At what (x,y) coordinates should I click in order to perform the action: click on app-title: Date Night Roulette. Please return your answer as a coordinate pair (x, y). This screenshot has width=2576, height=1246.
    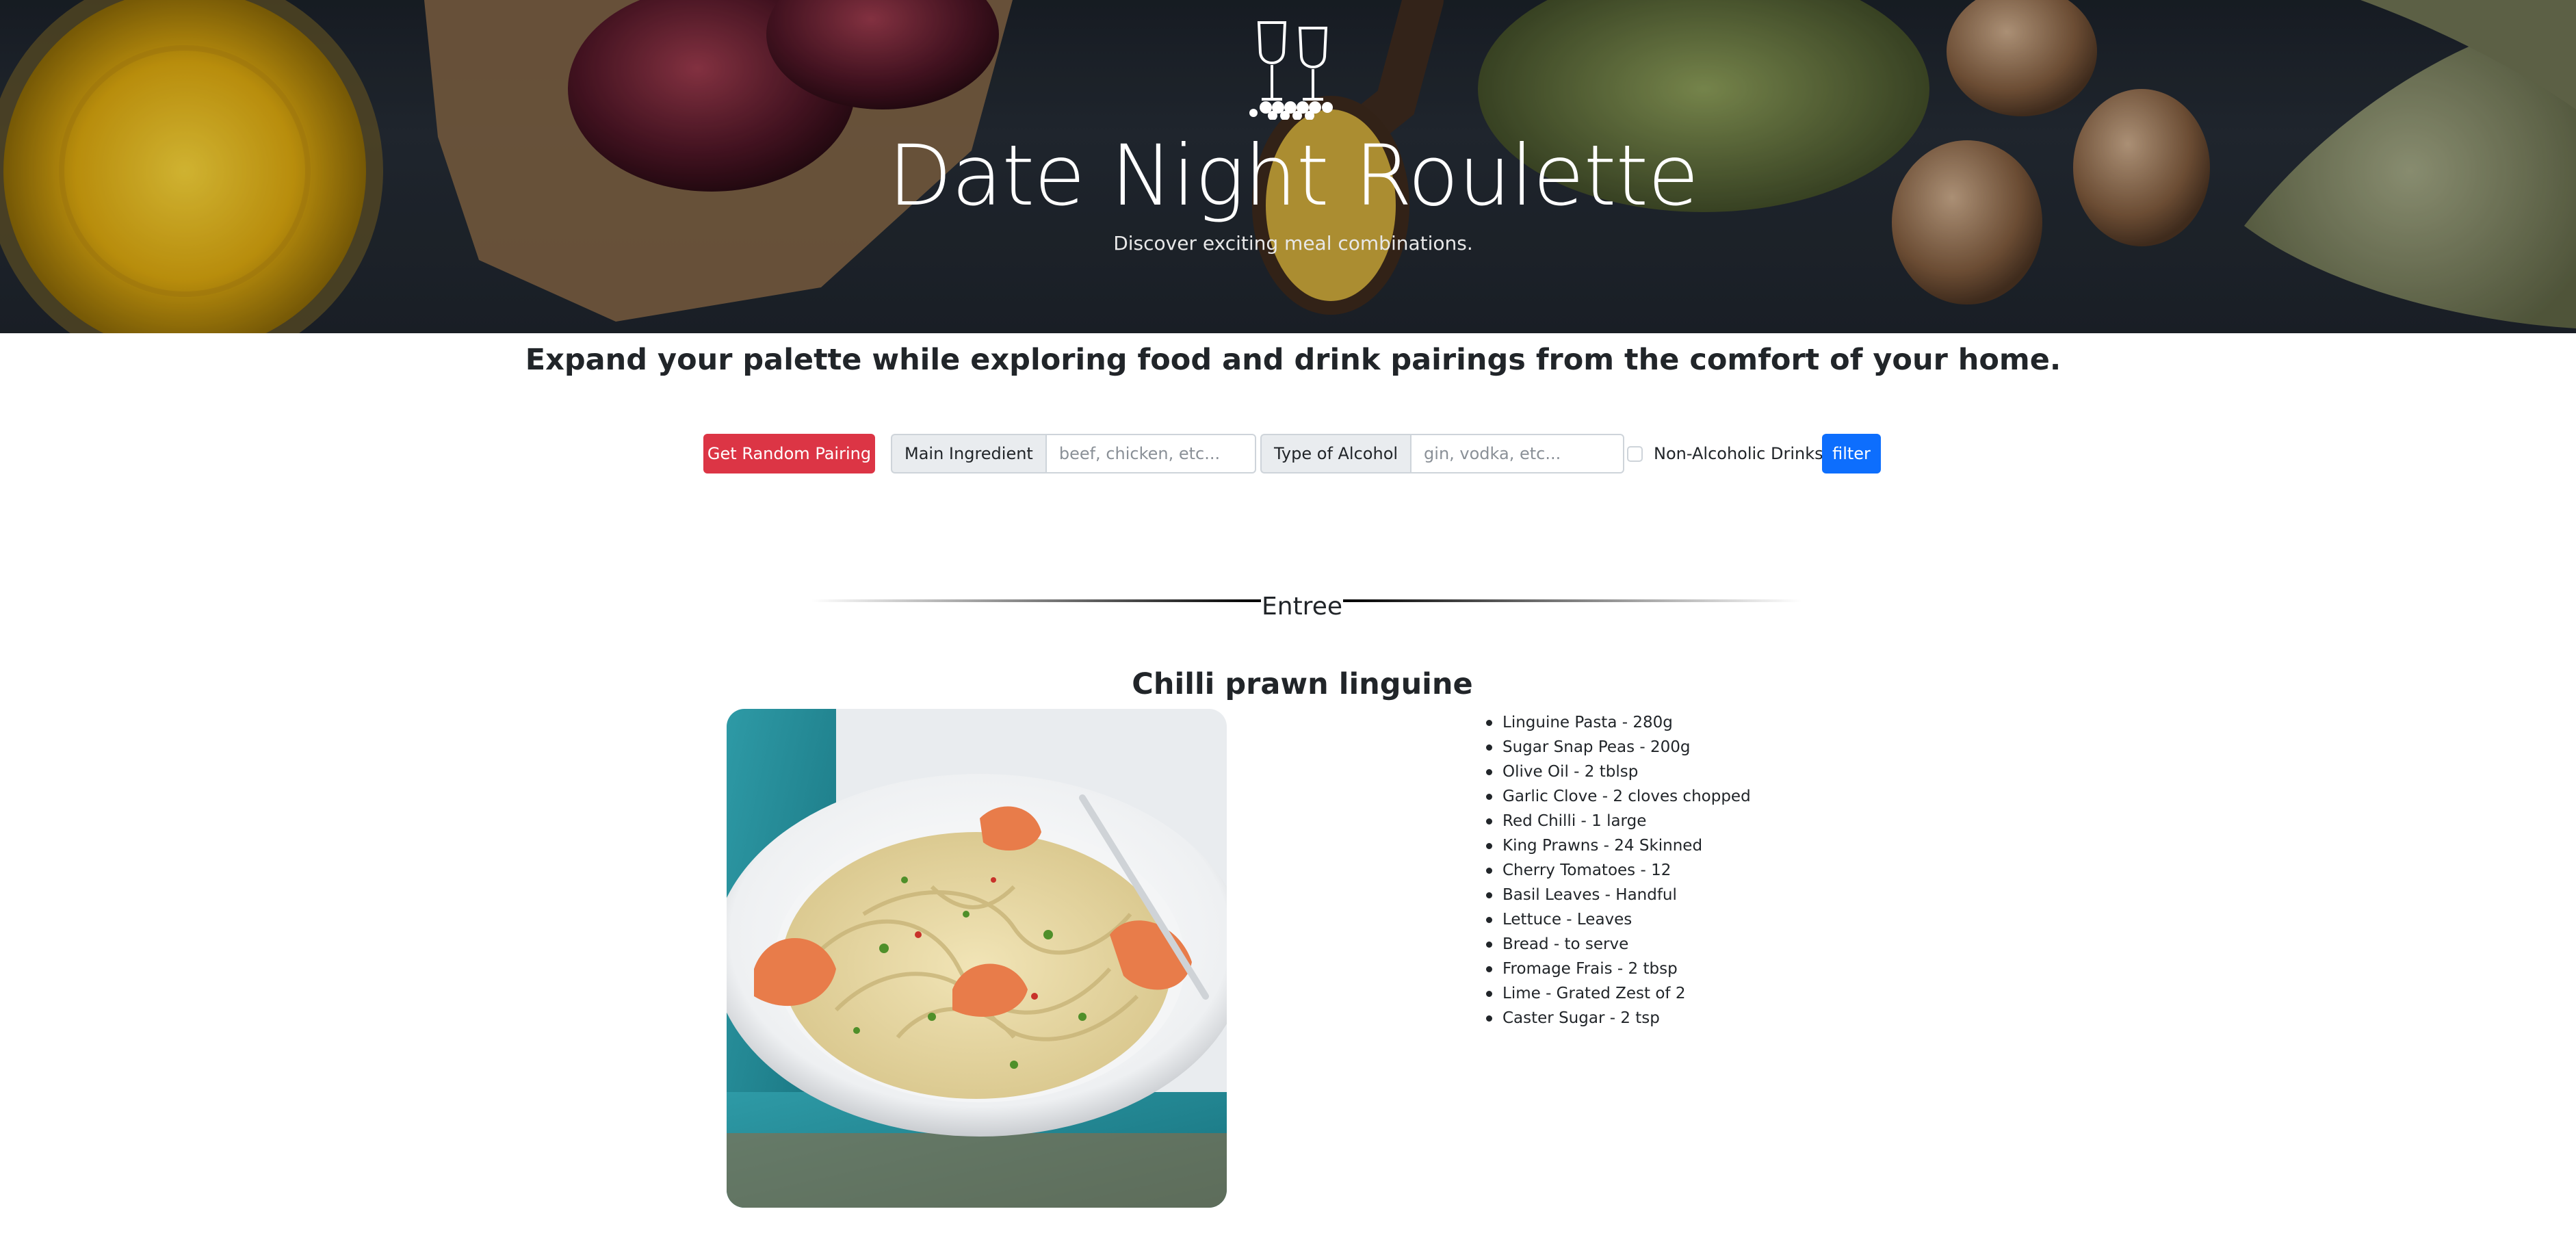
    Looking at the image, I should click on (1293, 176).